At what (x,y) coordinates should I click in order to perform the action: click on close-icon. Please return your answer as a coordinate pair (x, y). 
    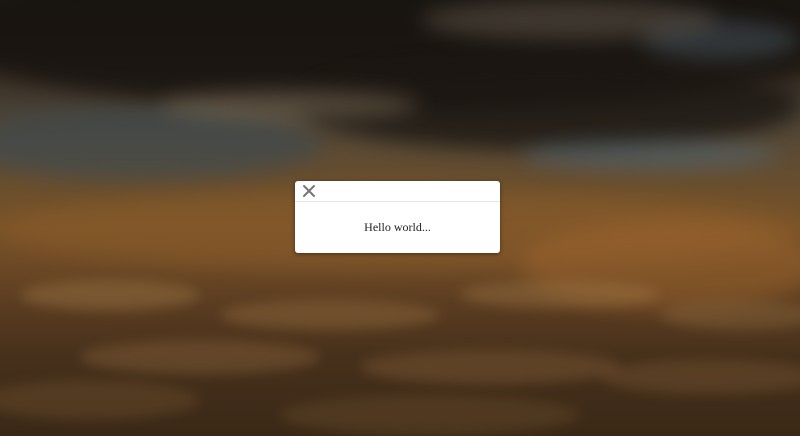
    Looking at the image, I should click on (309, 191).